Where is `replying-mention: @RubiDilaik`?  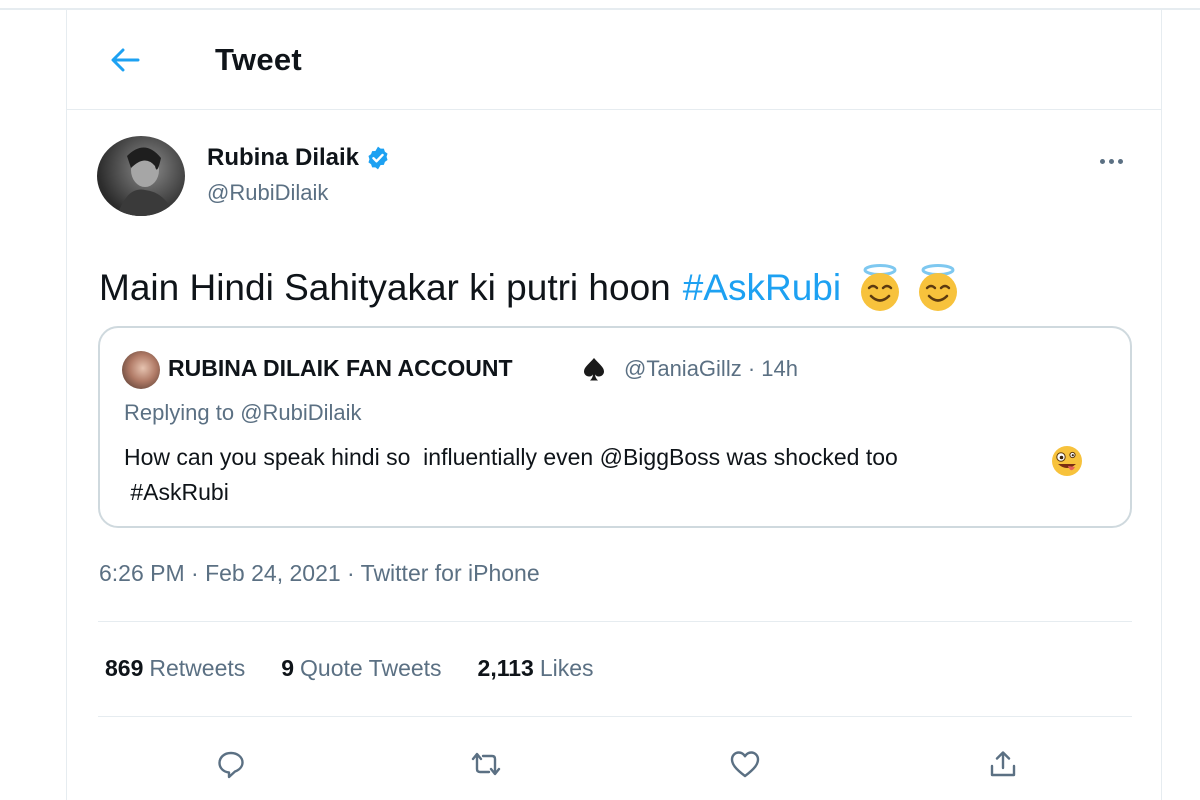
replying-mention: @RubiDilaik is located at coordinates (300, 412).